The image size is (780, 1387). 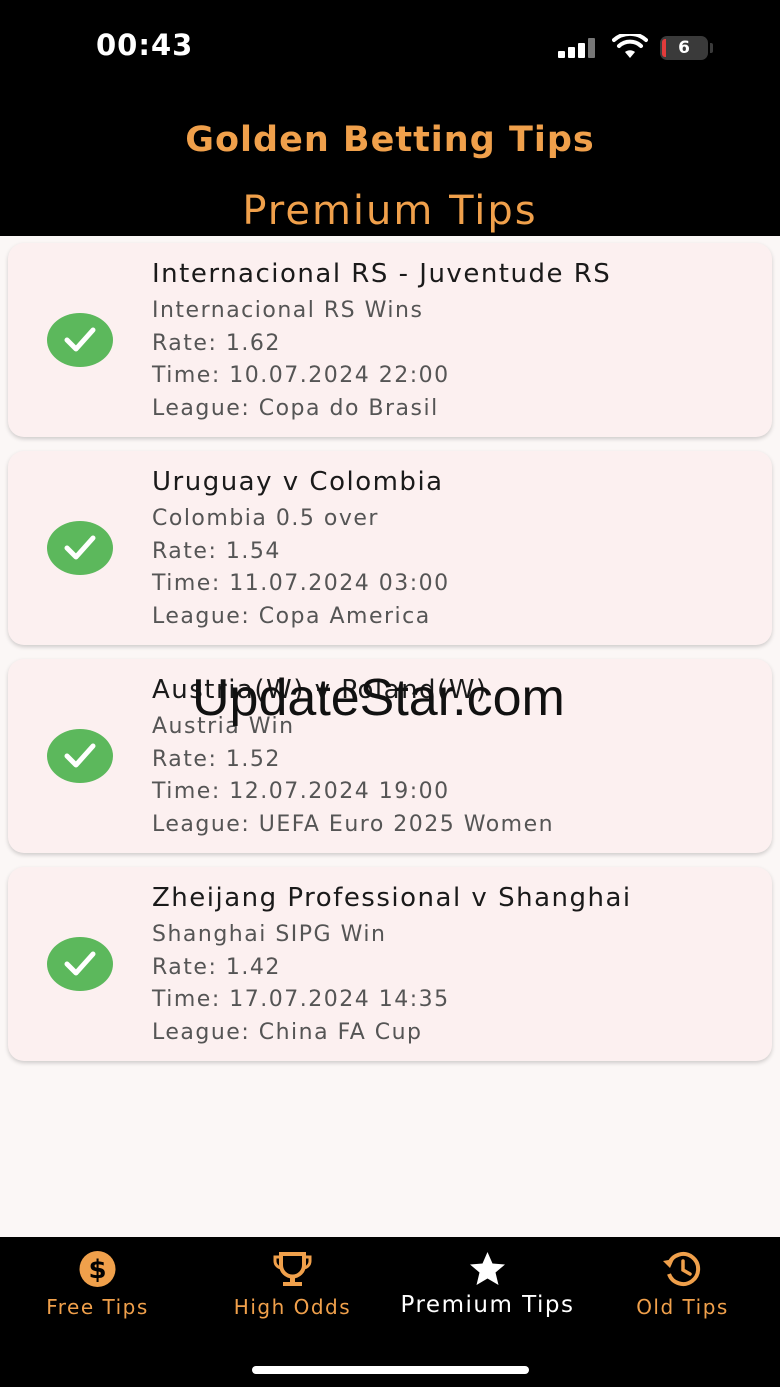 What do you see at coordinates (301, 999) in the screenshot?
I see `tip-time: Time: 17.07.2024 14:35` at bounding box center [301, 999].